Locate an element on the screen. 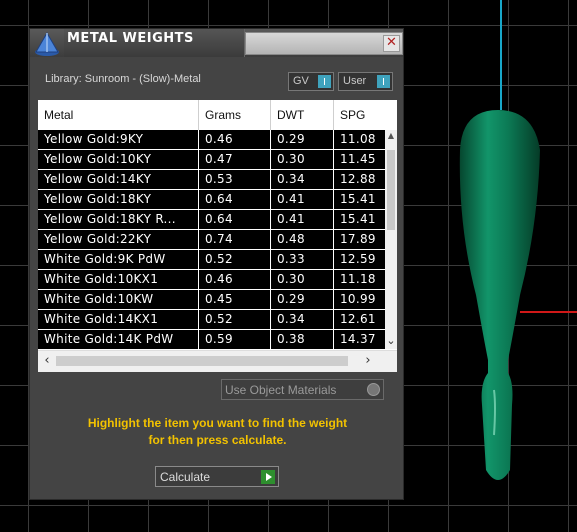 Image resolution: width=577 pixels, height=532 pixels. metal-cell: White Gold:10KW is located at coordinates (118, 299).